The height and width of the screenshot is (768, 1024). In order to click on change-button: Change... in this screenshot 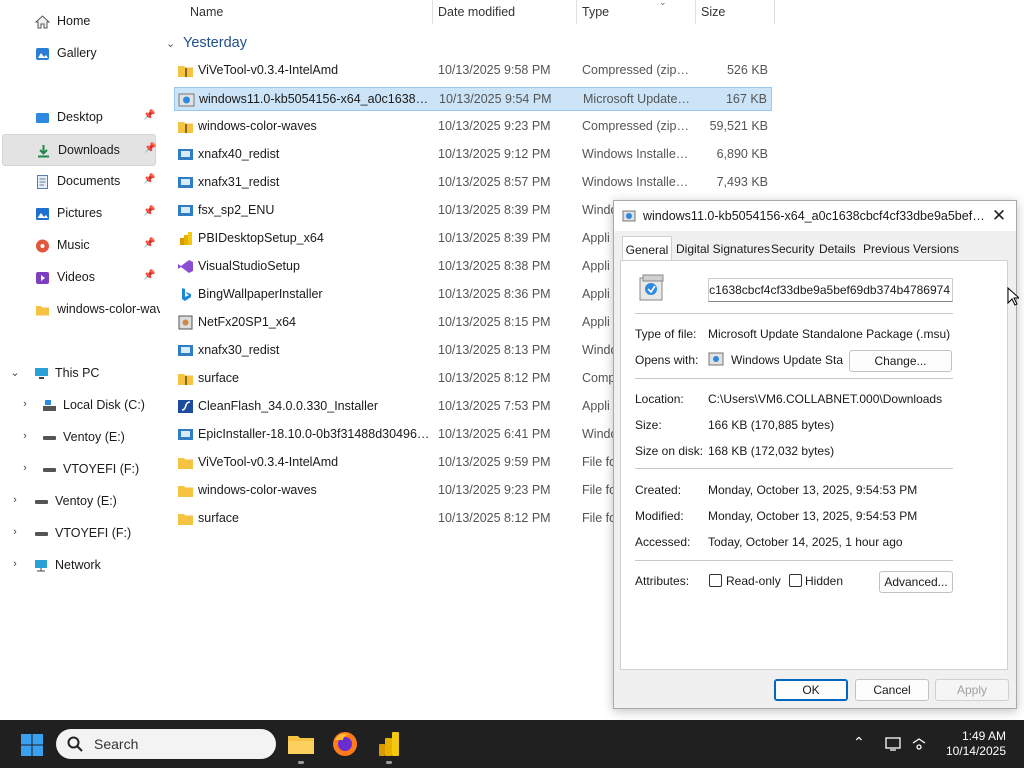, I will do `click(900, 361)`.